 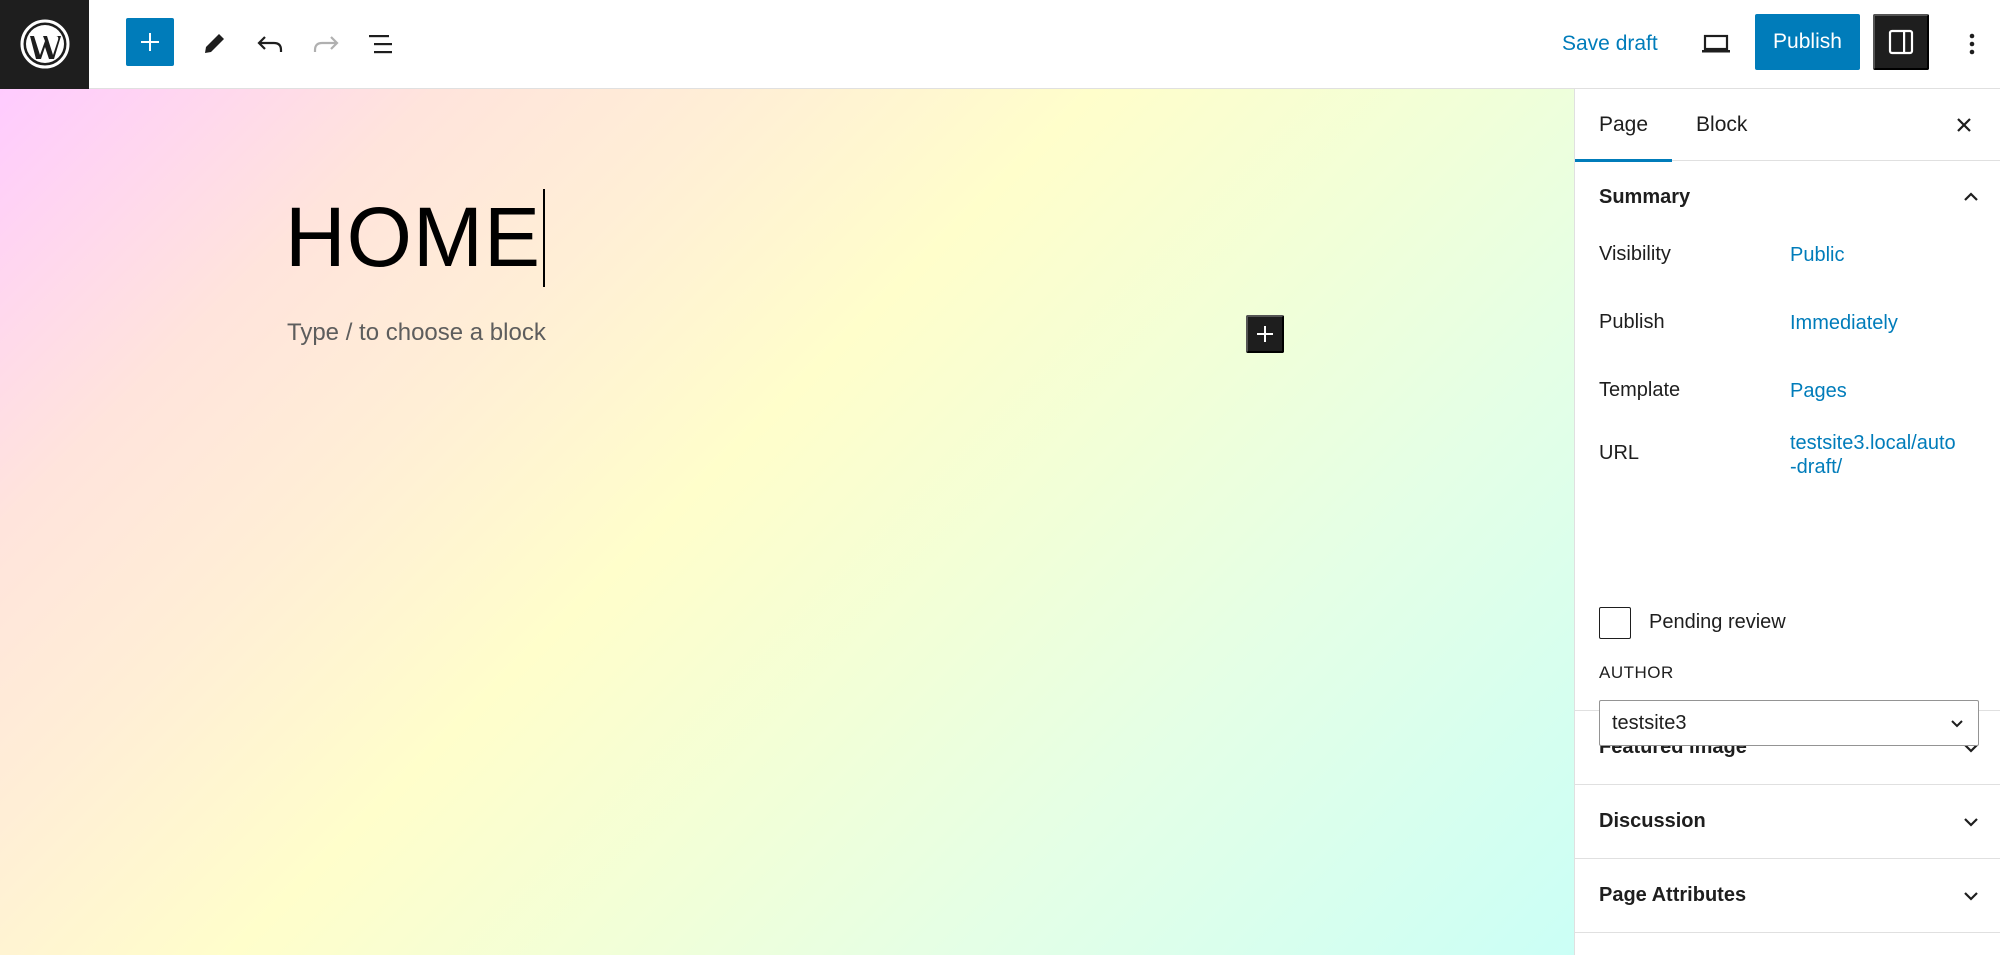 I want to click on sidebar-tabs: Page Block, so click(x=1787, y=125).